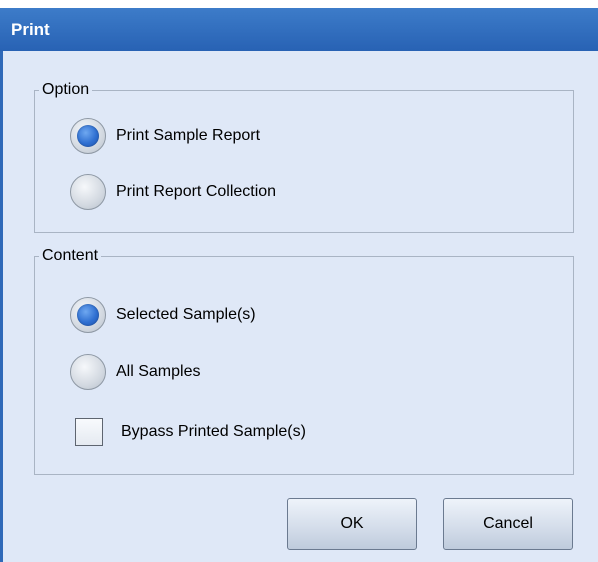  I want to click on radio-label: All Samples, so click(158, 371).